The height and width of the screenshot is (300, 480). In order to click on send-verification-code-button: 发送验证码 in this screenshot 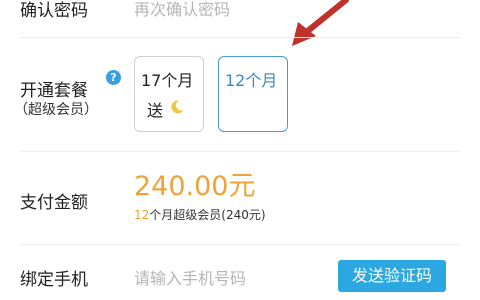, I will do `click(392, 276)`.